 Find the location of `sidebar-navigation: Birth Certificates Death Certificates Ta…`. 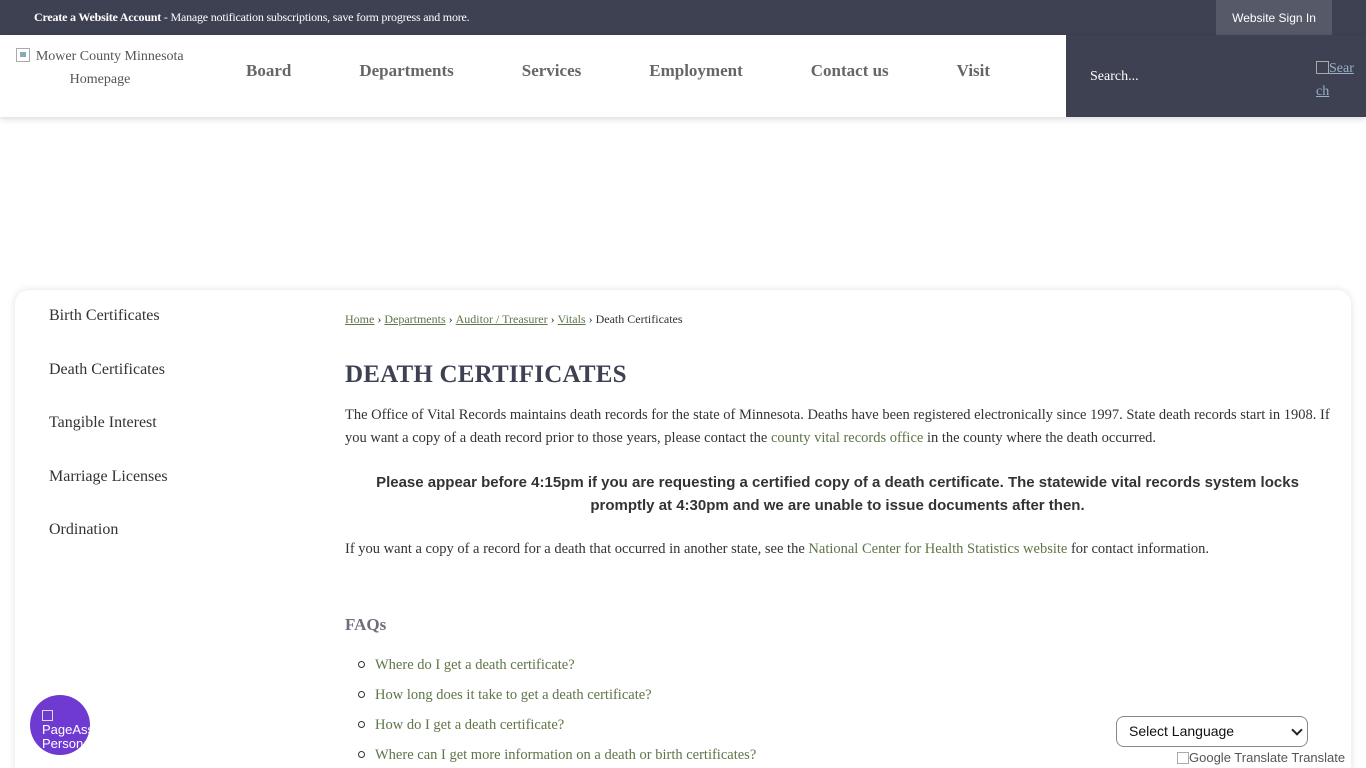

sidebar-navigation: Birth Certificates Death Certificates Ta… is located at coordinates (108, 440).